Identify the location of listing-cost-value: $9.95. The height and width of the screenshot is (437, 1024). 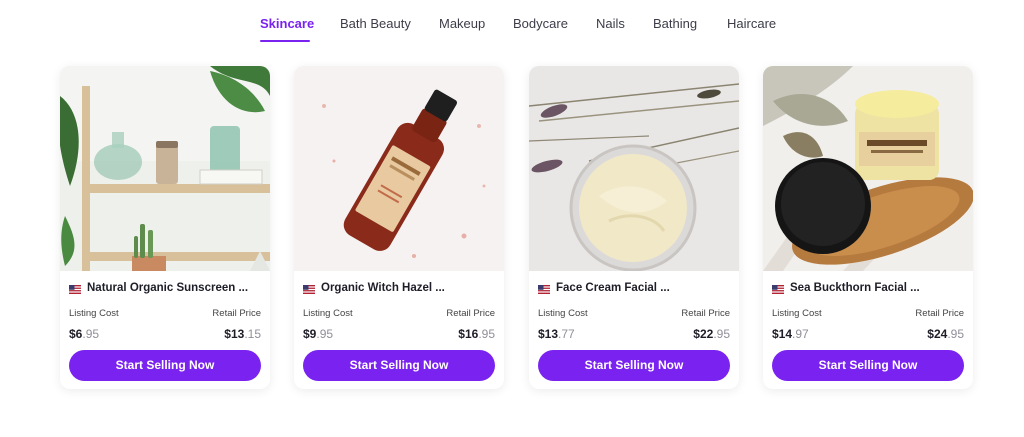
(318, 334).